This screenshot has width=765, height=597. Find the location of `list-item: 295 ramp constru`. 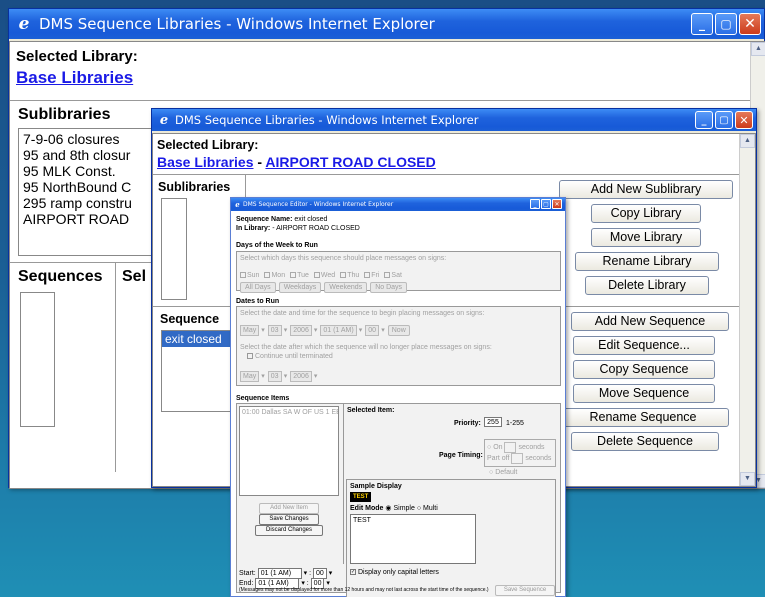

list-item: 295 ramp constru is located at coordinates (88, 203).